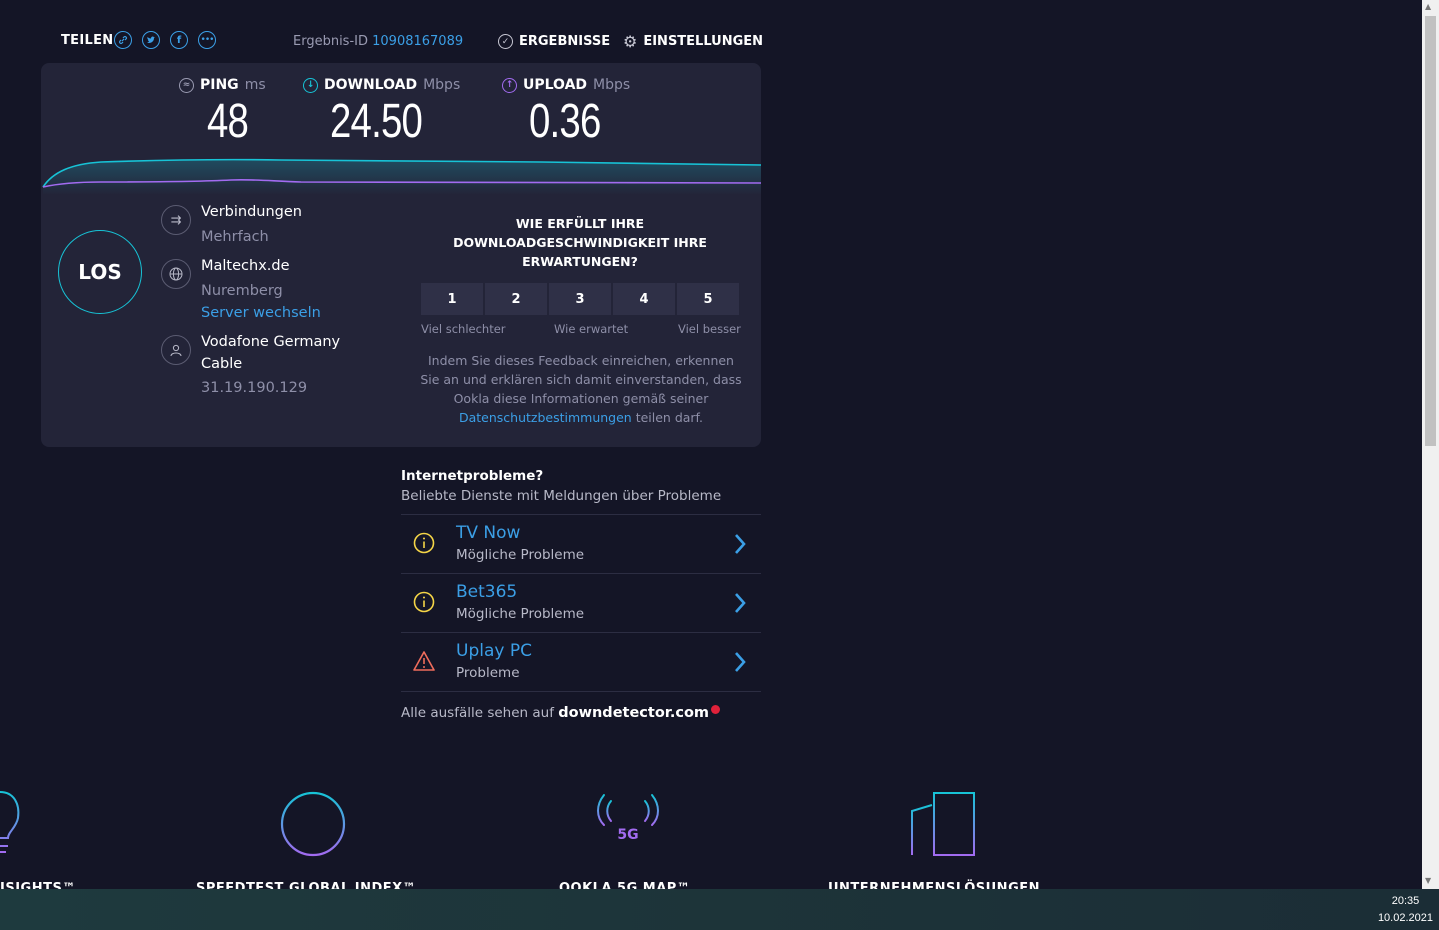  What do you see at coordinates (151, 40) in the screenshot?
I see `twitter-icon` at bounding box center [151, 40].